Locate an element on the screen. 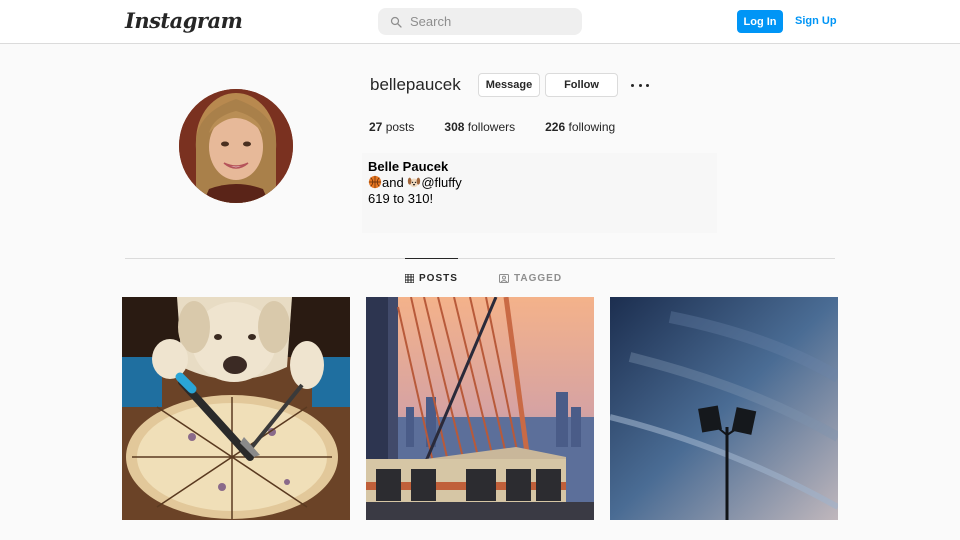  more-options-icon is located at coordinates (640, 85).